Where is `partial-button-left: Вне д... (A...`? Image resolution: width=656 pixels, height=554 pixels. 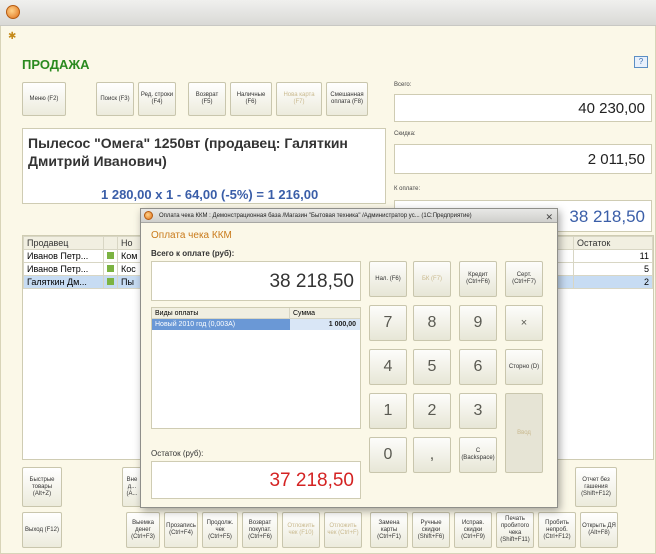
partial-button-left: Вне д... (A... is located at coordinates (132, 487).